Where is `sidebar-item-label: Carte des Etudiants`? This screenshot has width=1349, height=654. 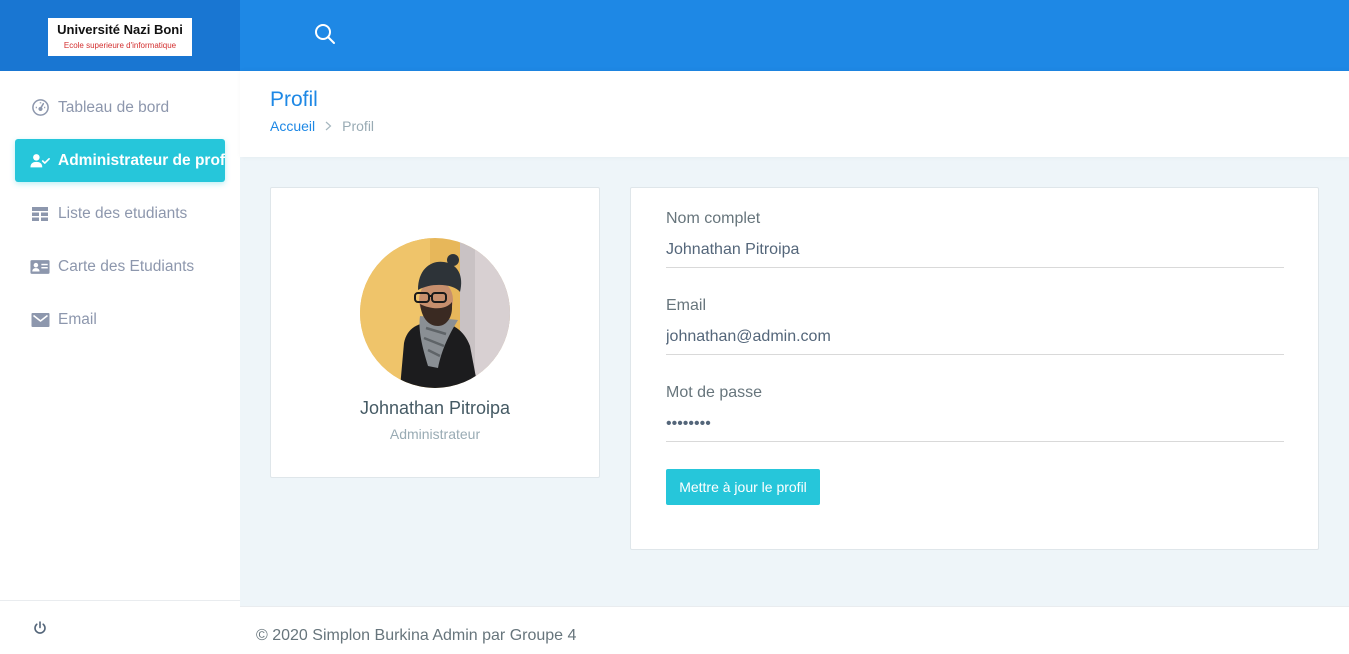 sidebar-item-label: Carte des Etudiants is located at coordinates (126, 266).